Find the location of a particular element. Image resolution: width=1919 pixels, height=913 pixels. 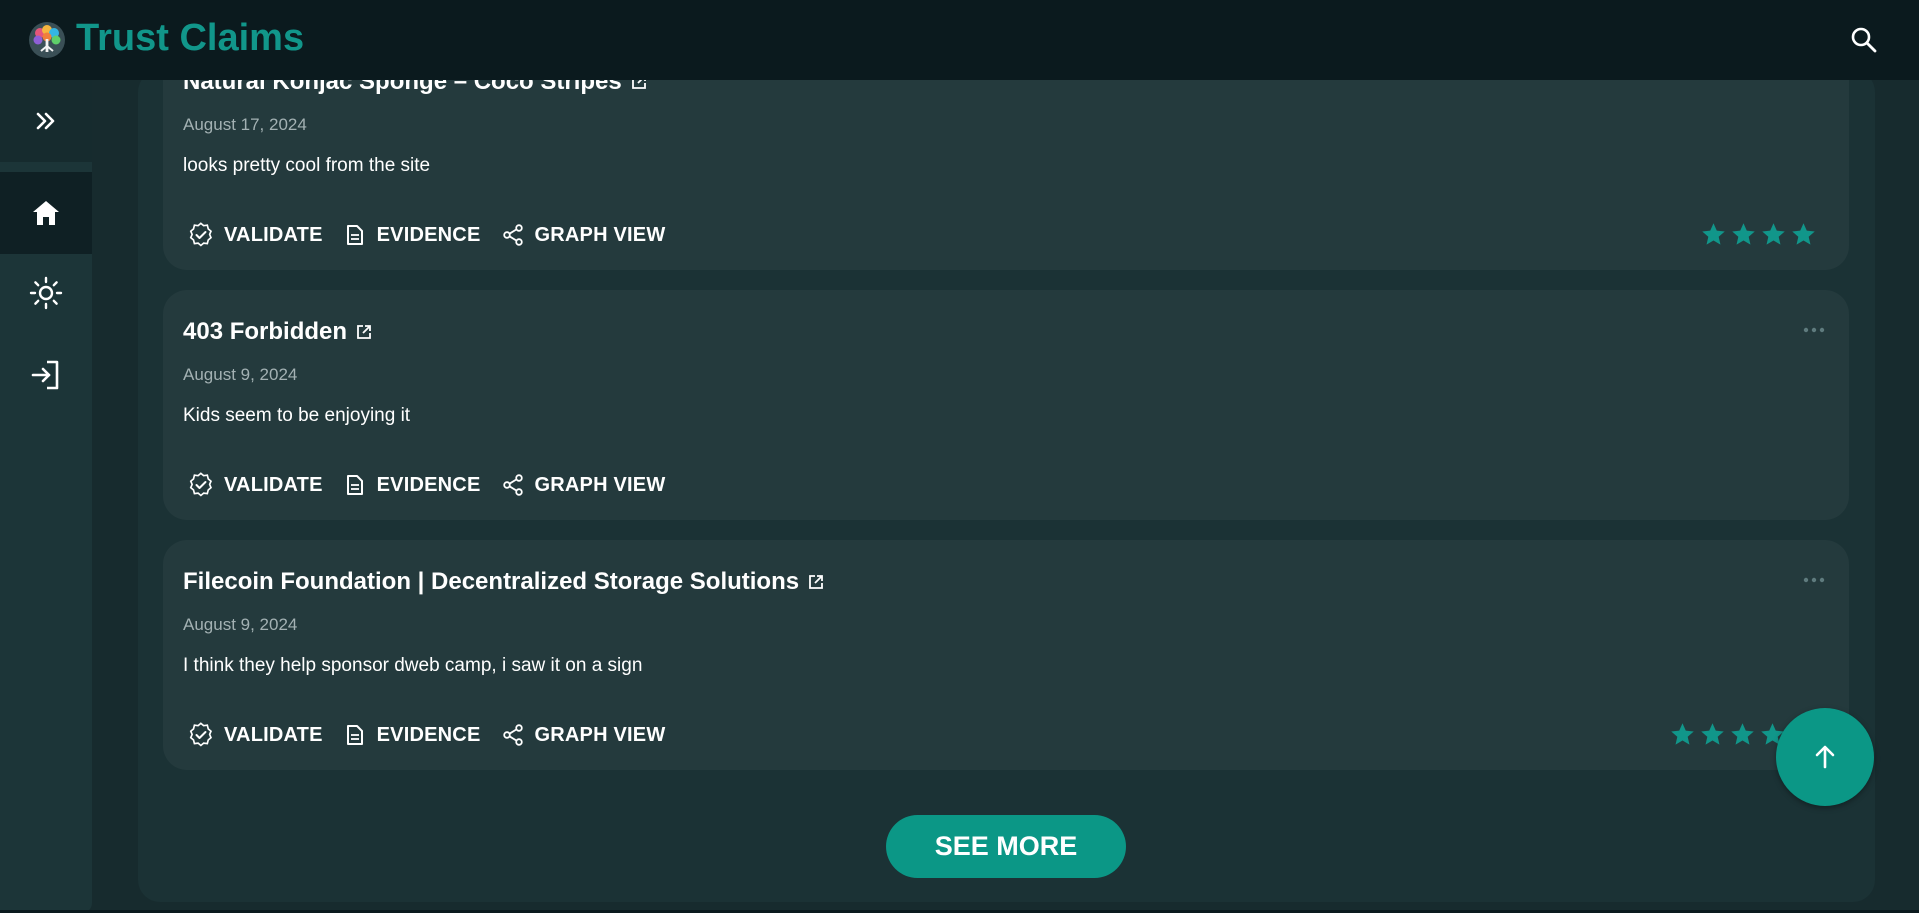

top-app-bar: Trust Claims is located at coordinates (959, 40).